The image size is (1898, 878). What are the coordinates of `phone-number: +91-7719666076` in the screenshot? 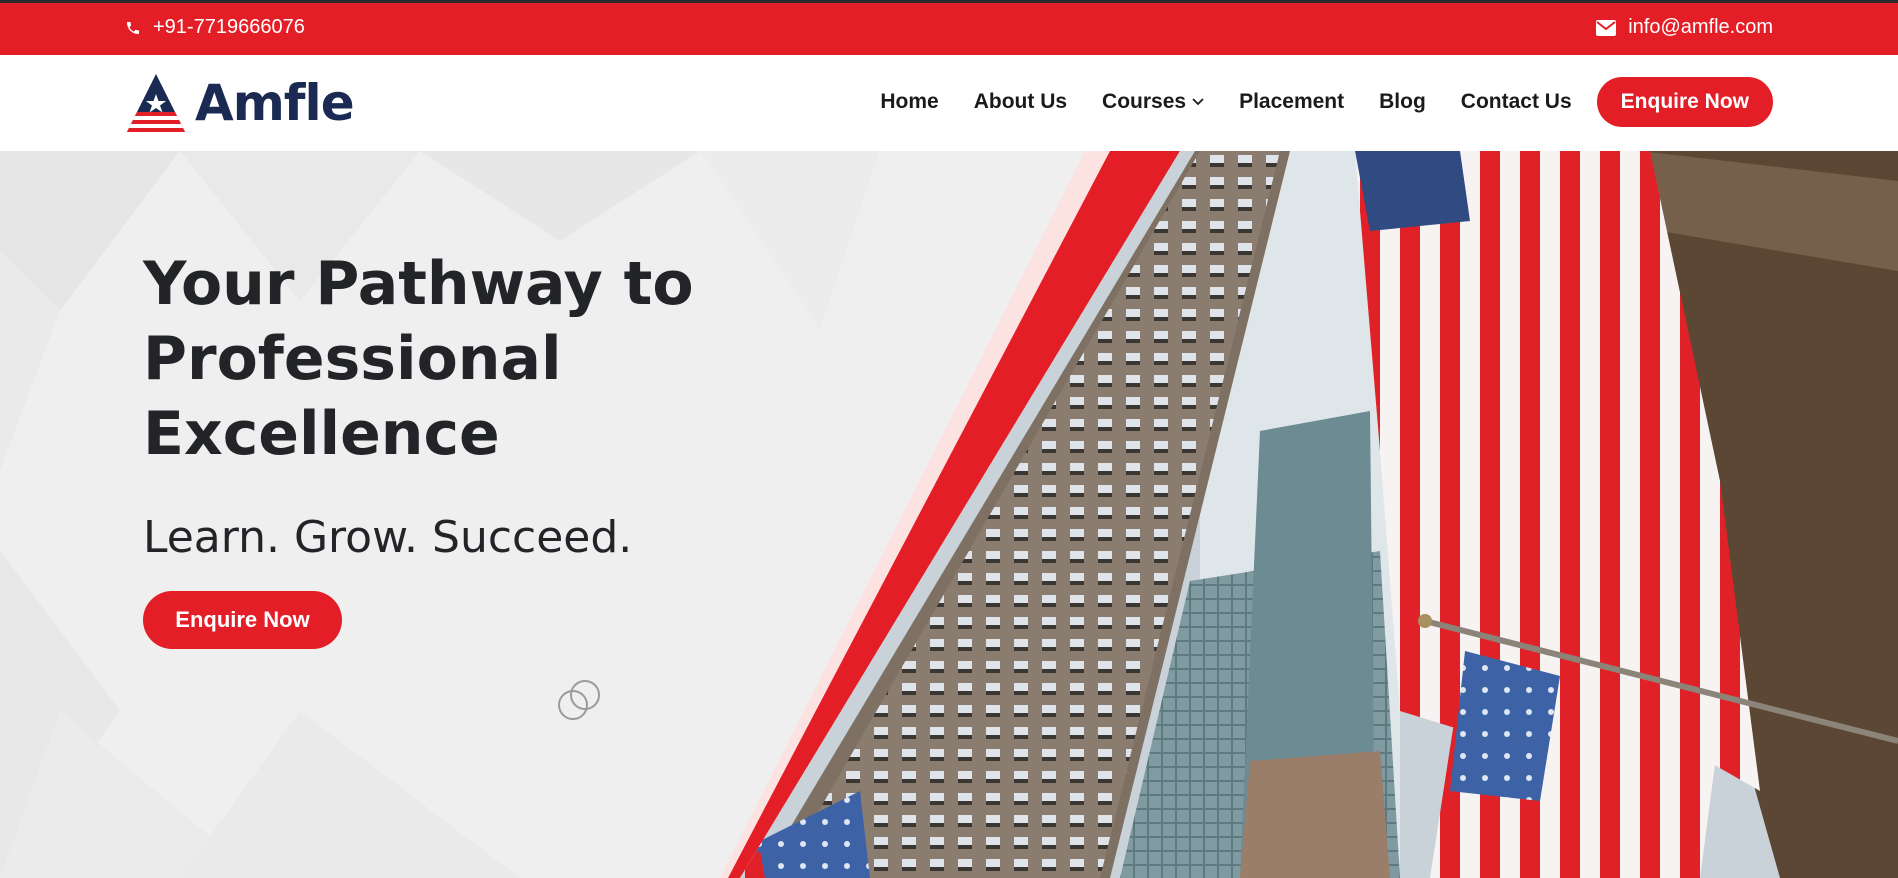 It's located at (229, 27).